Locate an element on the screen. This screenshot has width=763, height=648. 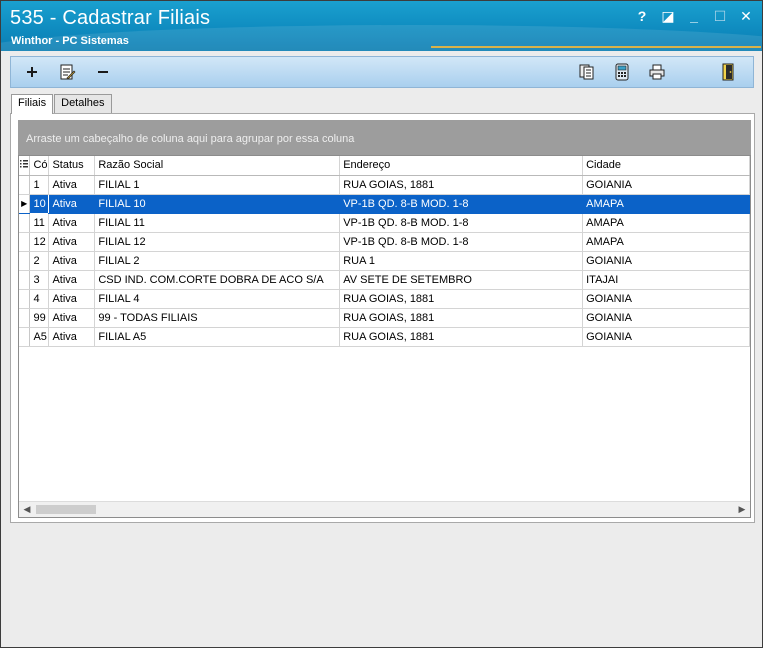
copy-documents-icon is located at coordinates (587, 72).